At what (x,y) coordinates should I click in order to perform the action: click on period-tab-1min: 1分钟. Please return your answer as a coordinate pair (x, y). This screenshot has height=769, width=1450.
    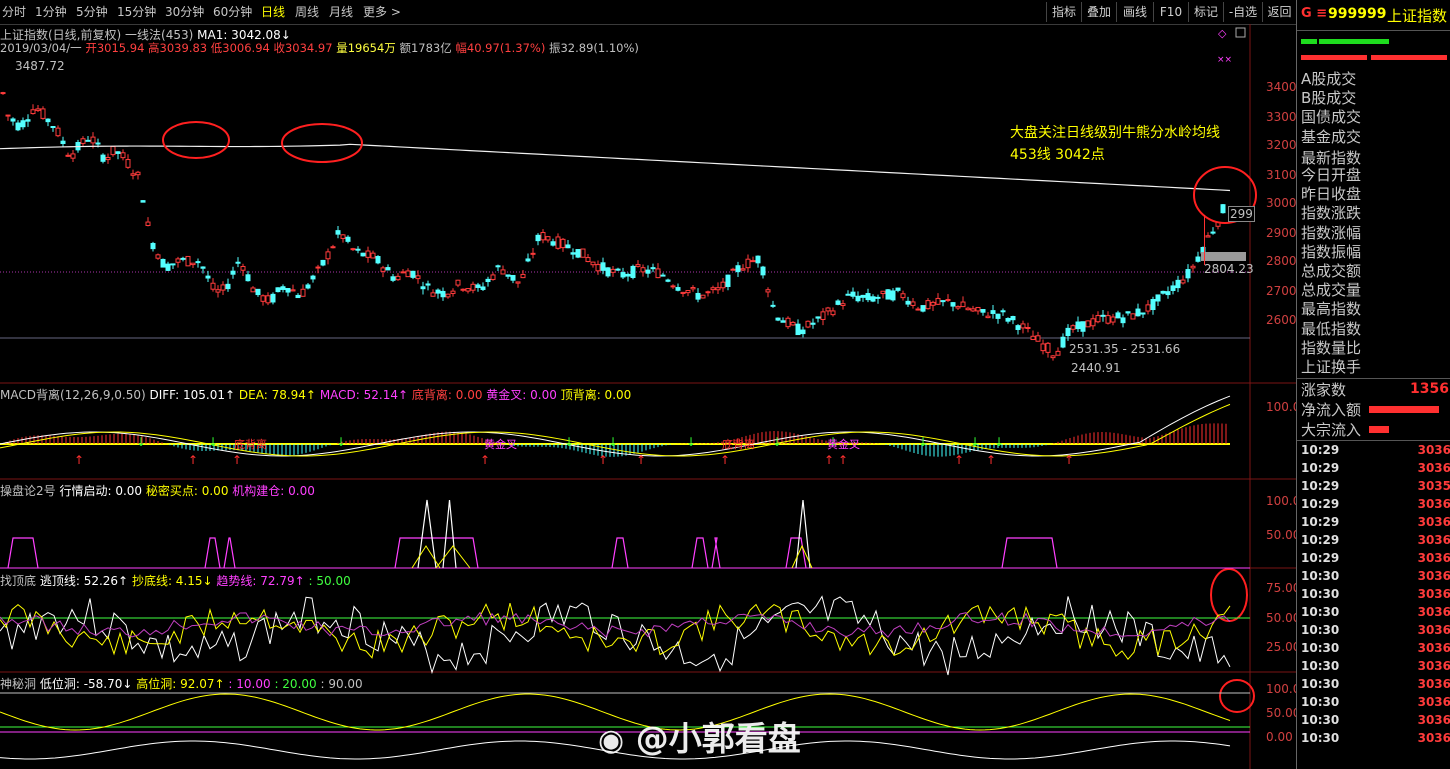
    Looking at the image, I should click on (51, 11).